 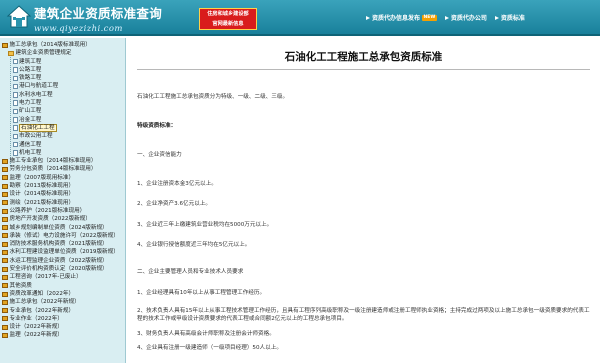 What do you see at coordinates (62, 120) in the screenshot?
I see `sidebar-item: 冶金工程` at bounding box center [62, 120].